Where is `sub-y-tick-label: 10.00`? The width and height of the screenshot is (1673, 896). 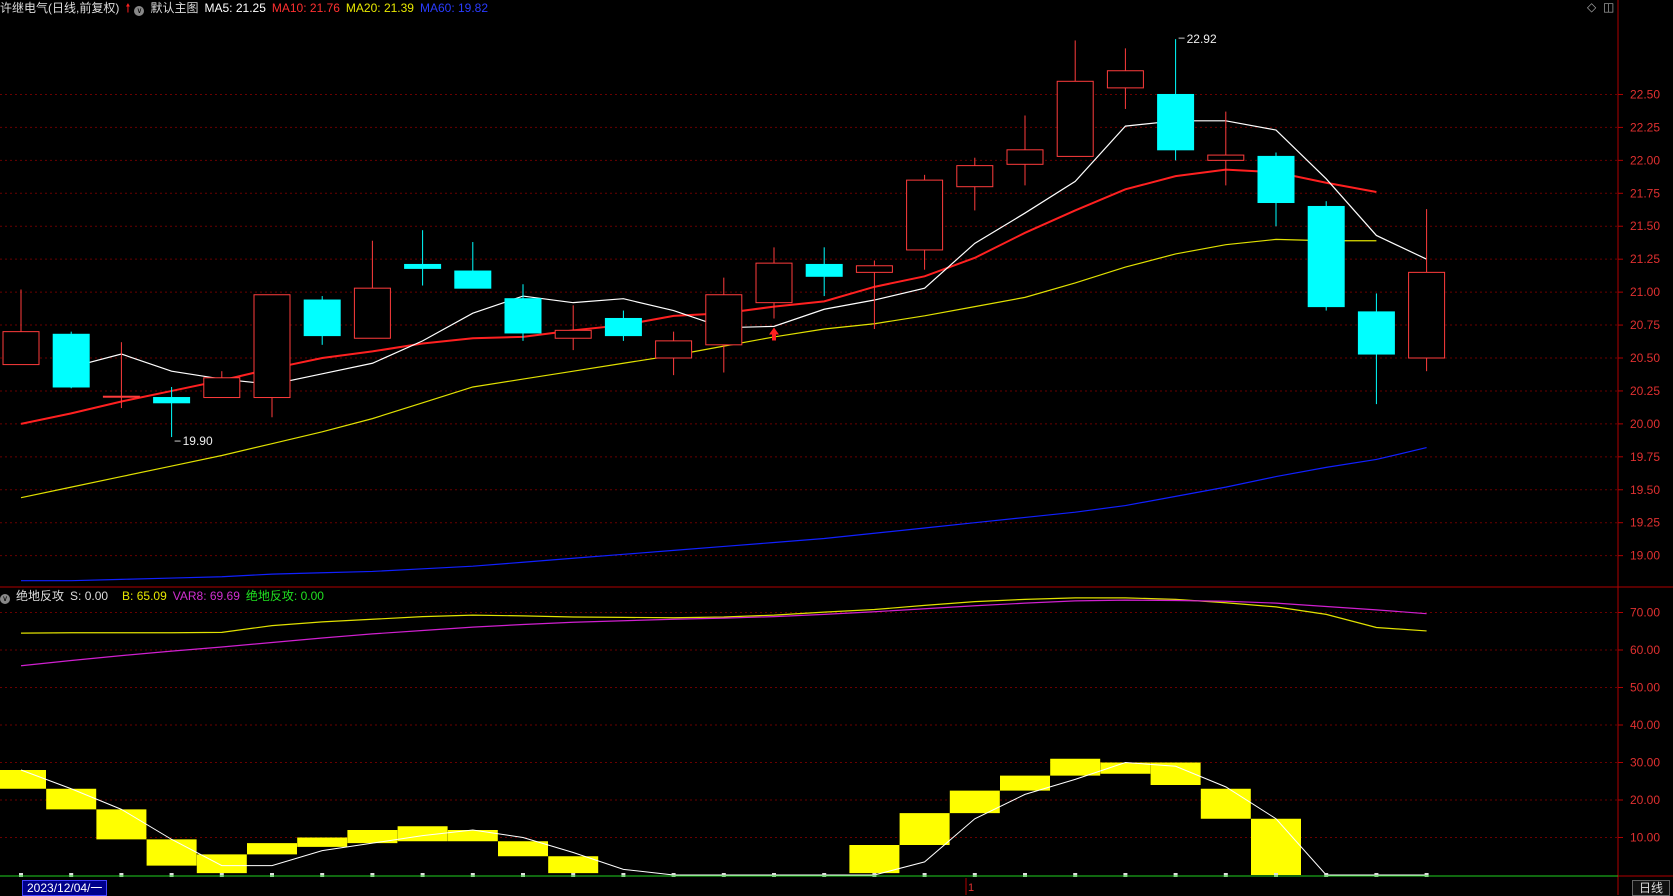
sub-y-tick-label: 10.00 is located at coordinates (1645, 838).